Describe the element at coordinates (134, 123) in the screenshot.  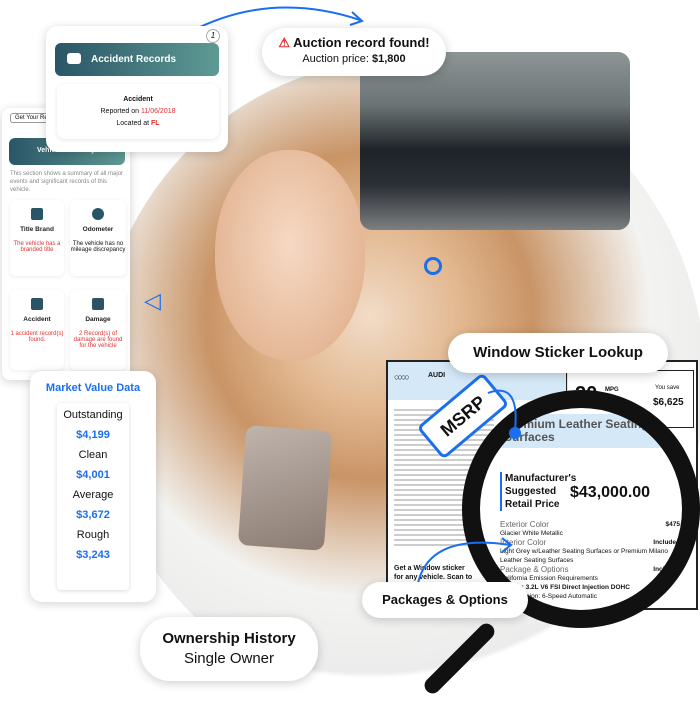
I see `located-label: Located at` at that location.